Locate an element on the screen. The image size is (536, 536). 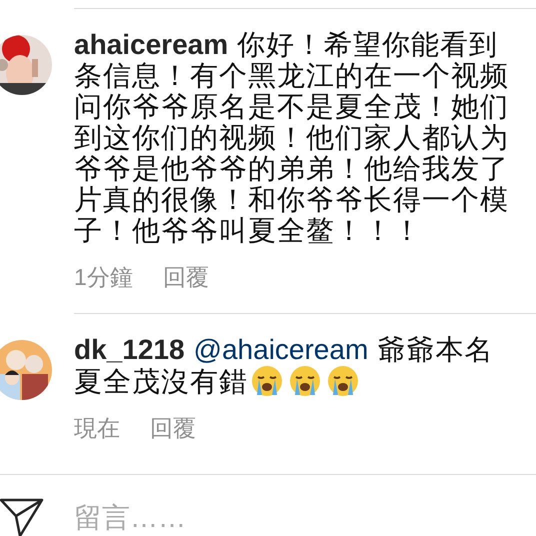
timestamp: 現在 is located at coordinates (97, 428).